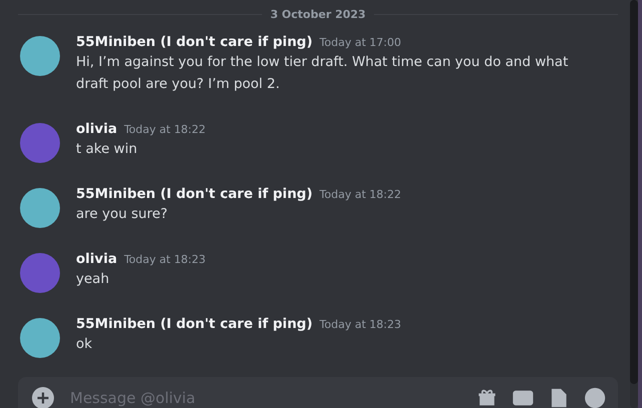 The height and width of the screenshot is (408, 642). I want to click on message-composer: Message @olivia, so click(318, 392).